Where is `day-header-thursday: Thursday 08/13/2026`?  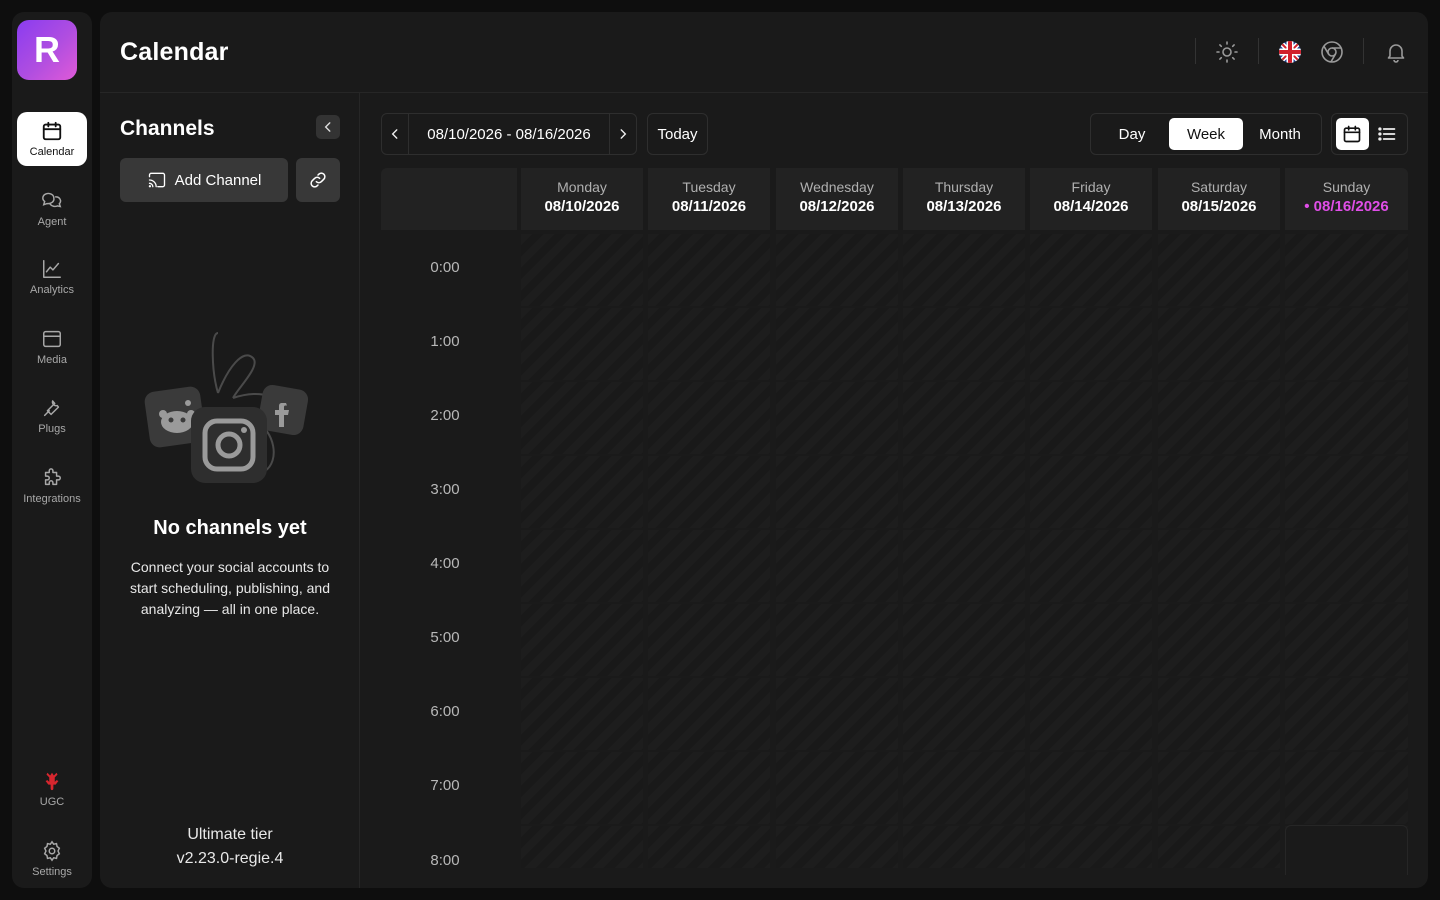
day-header-thursday: Thursday 08/13/2026 is located at coordinates (964, 199).